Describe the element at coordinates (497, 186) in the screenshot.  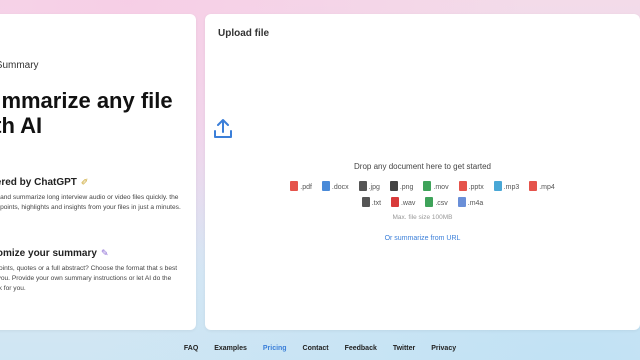
I see `mp3-file-icon` at that location.